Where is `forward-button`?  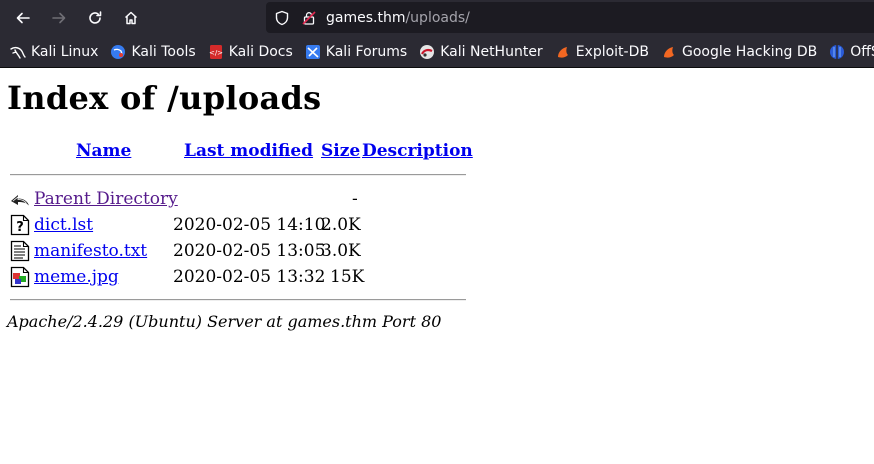
forward-button is located at coordinates (59, 18).